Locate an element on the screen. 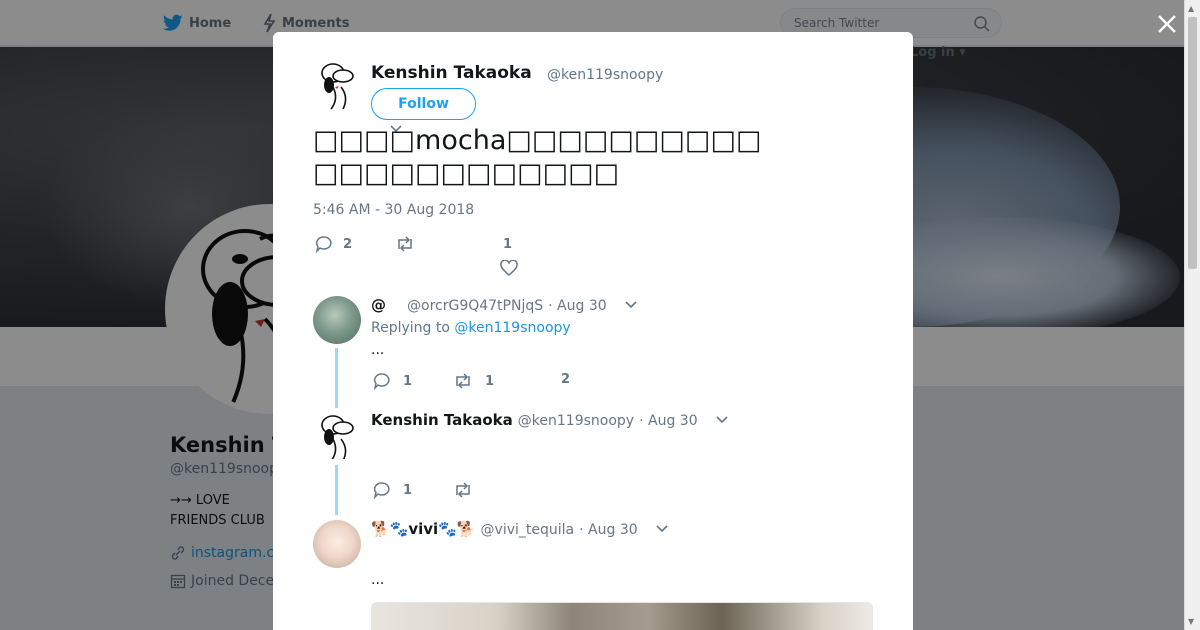 This screenshot has height=630, width=1200. page-scrollbar: ▲ ▼ is located at coordinates (1192, 315).